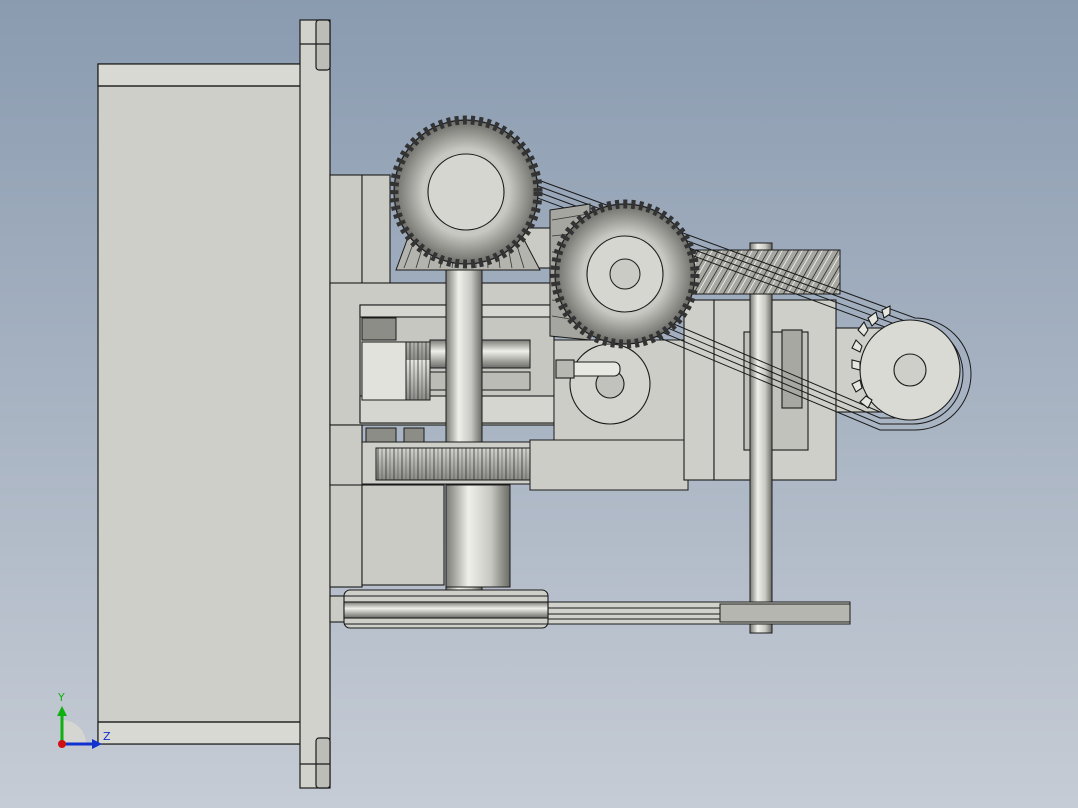 The width and height of the screenshot is (1078, 808). I want to click on lower-pulley, so click(439, 609).